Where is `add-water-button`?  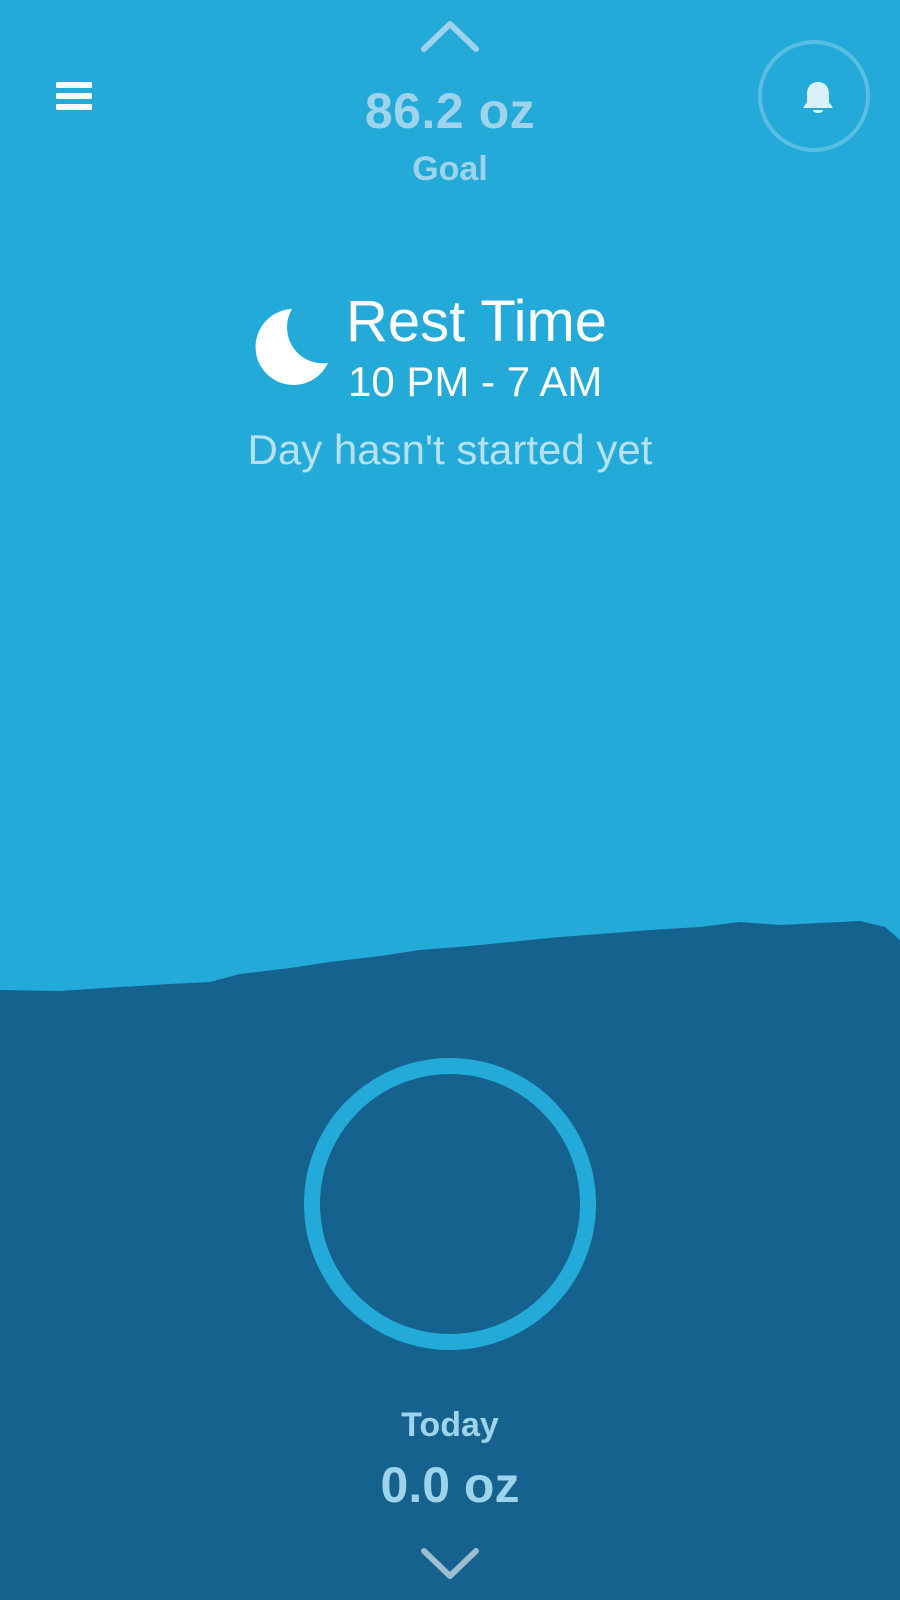 add-water-button is located at coordinates (450, 1204).